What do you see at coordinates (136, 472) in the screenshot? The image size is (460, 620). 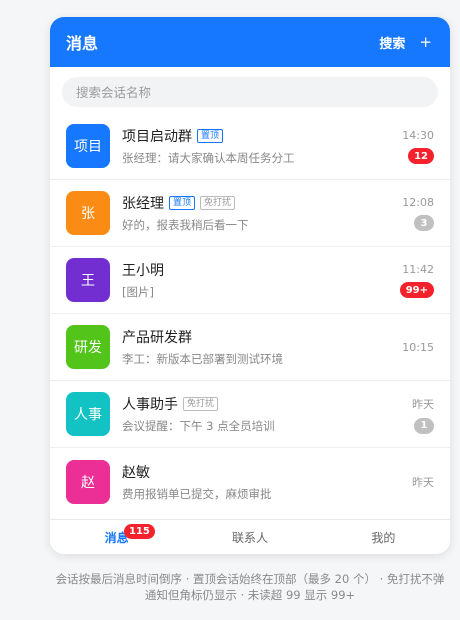 I see `conversation-name: 赵敏` at bounding box center [136, 472].